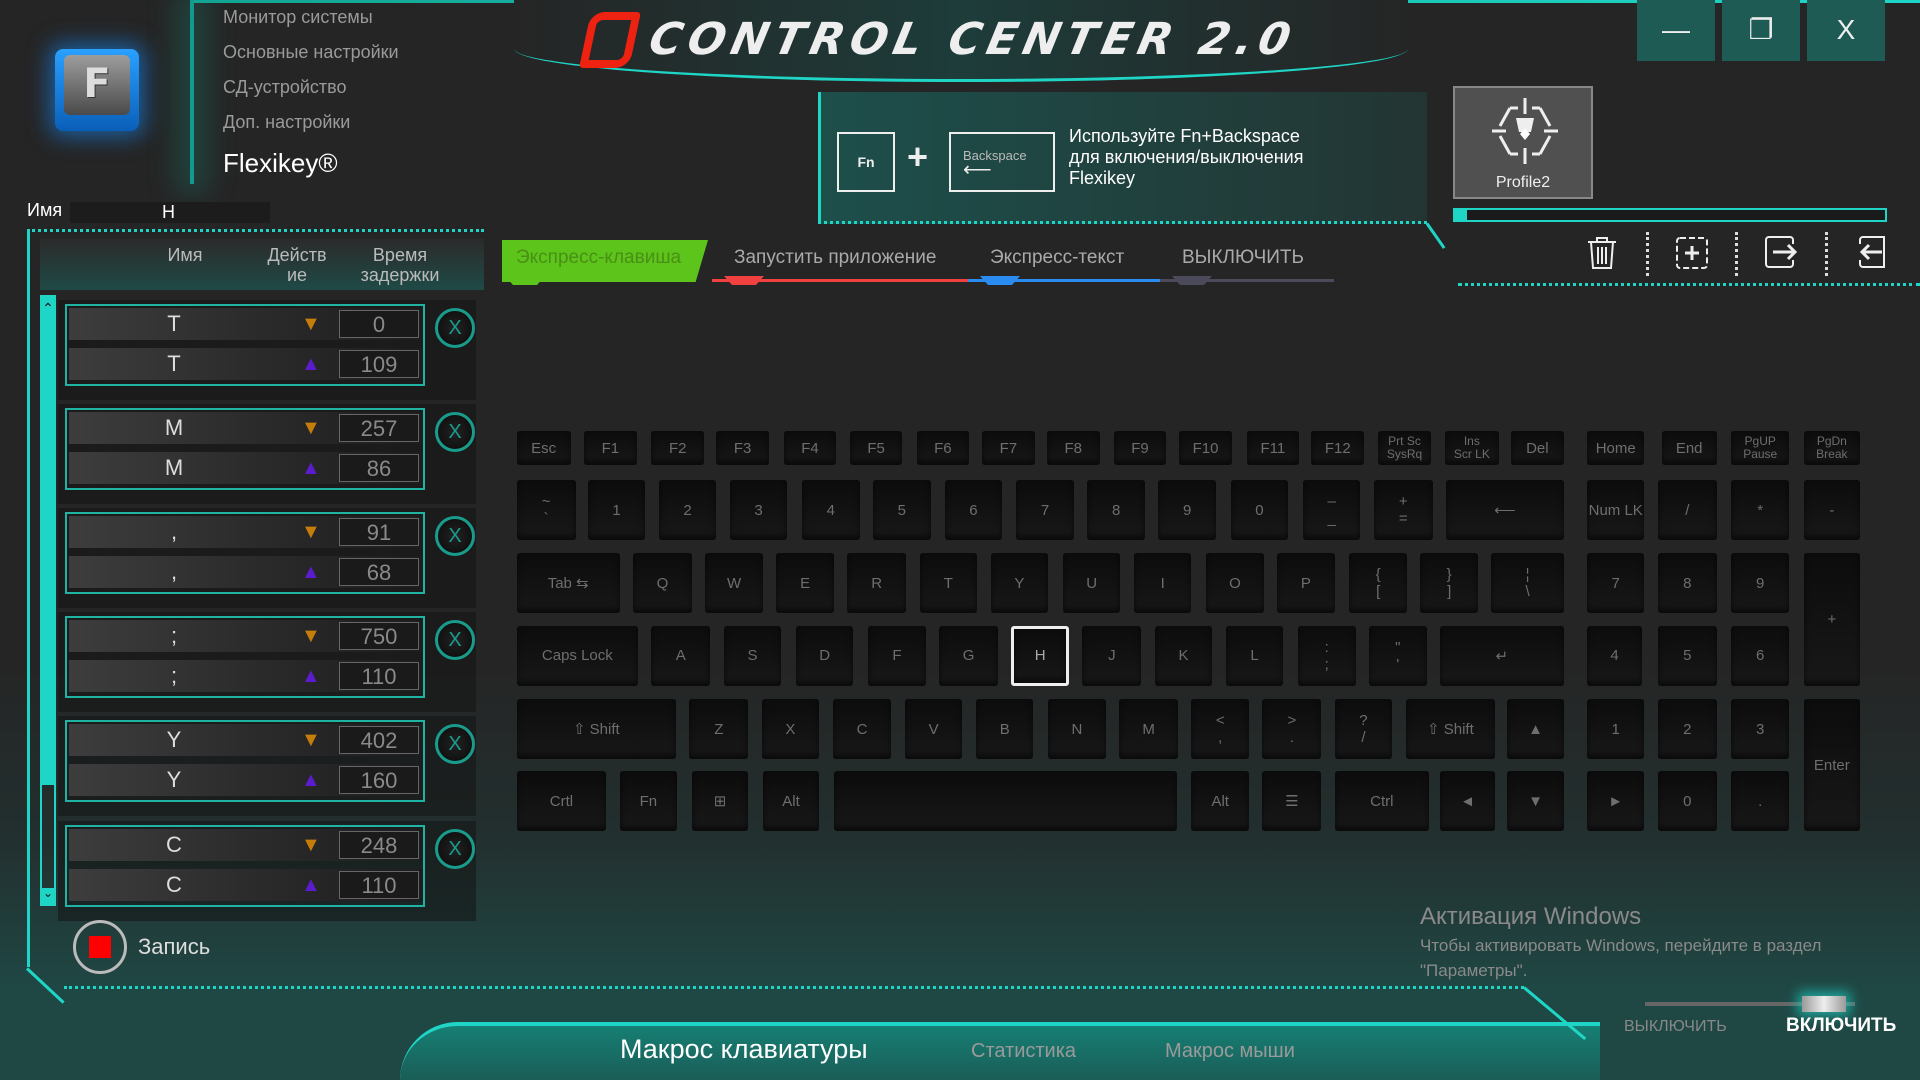 The height and width of the screenshot is (1080, 1920). What do you see at coordinates (1292, 801) in the screenshot?
I see `key-r5k6: ☰` at bounding box center [1292, 801].